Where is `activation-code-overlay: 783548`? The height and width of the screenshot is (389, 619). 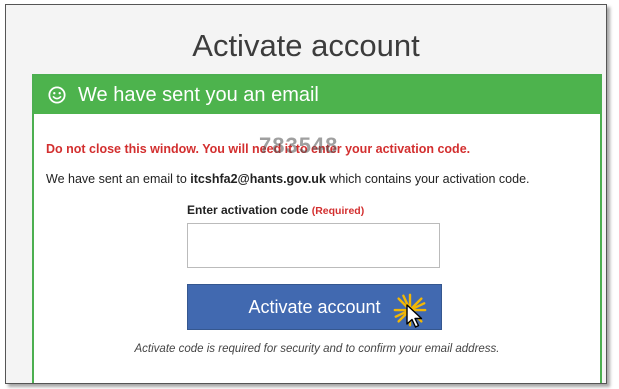
activation-code-overlay: 783548 is located at coordinates (299, 145).